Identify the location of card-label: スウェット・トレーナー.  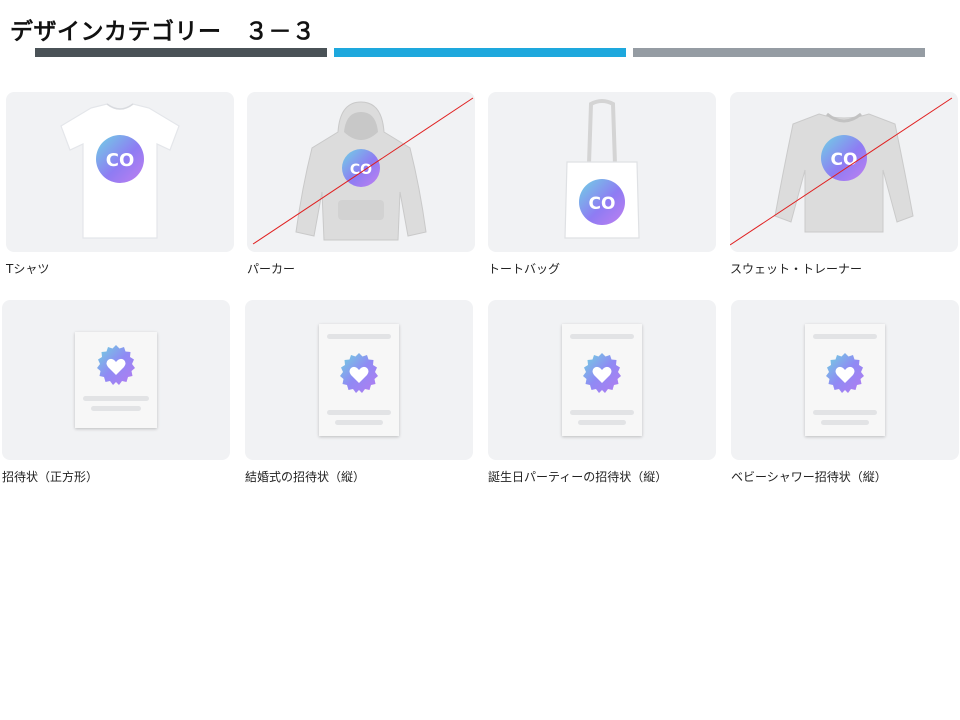
(844, 269).